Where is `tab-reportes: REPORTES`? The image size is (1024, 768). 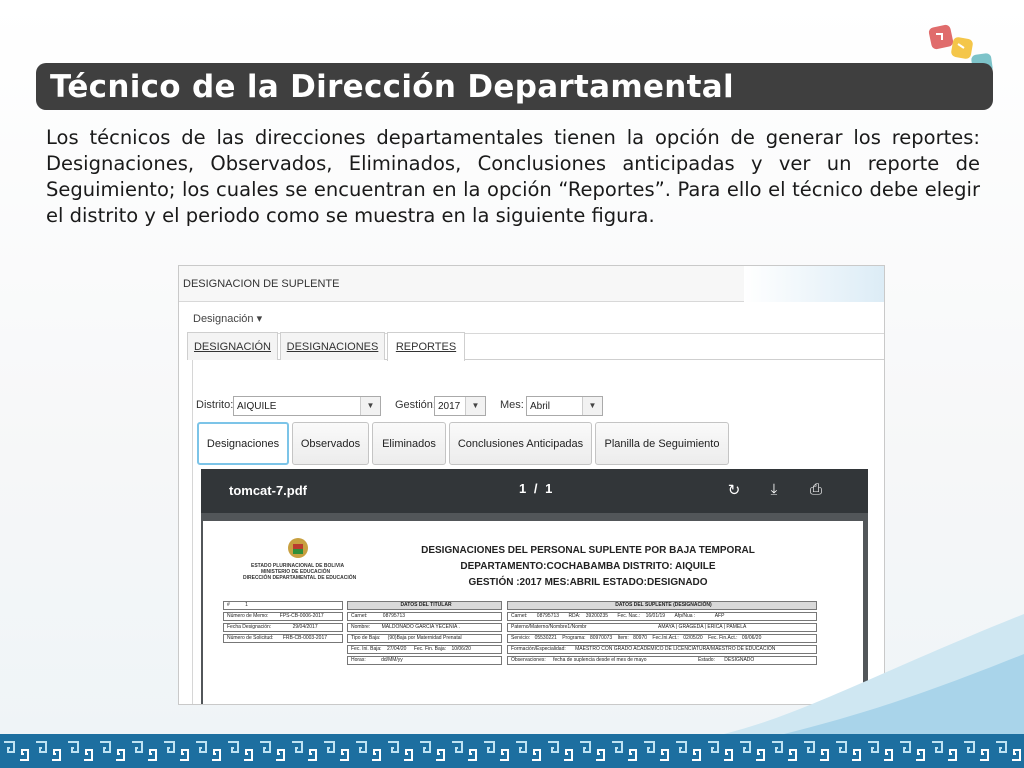 tab-reportes: REPORTES is located at coordinates (426, 346).